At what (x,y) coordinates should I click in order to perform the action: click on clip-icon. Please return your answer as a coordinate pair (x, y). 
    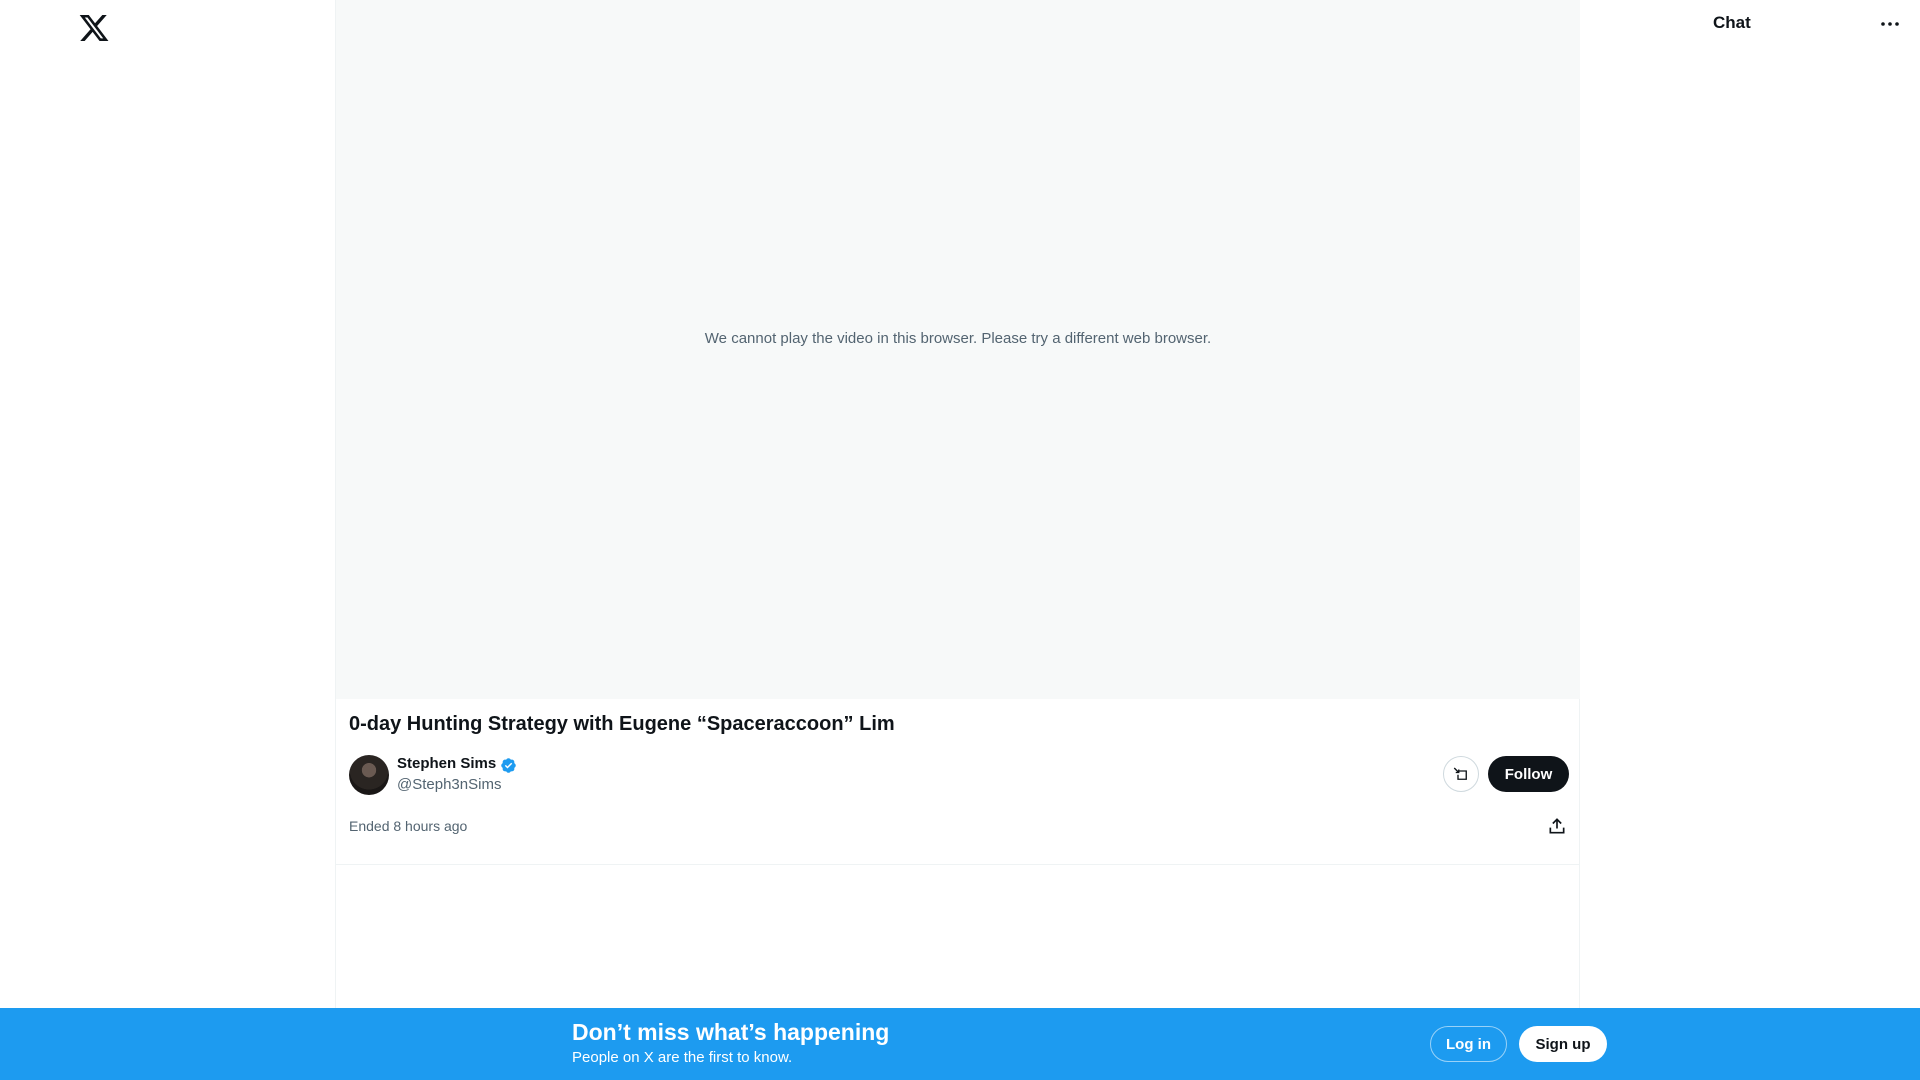
    Looking at the image, I should click on (1460, 773).